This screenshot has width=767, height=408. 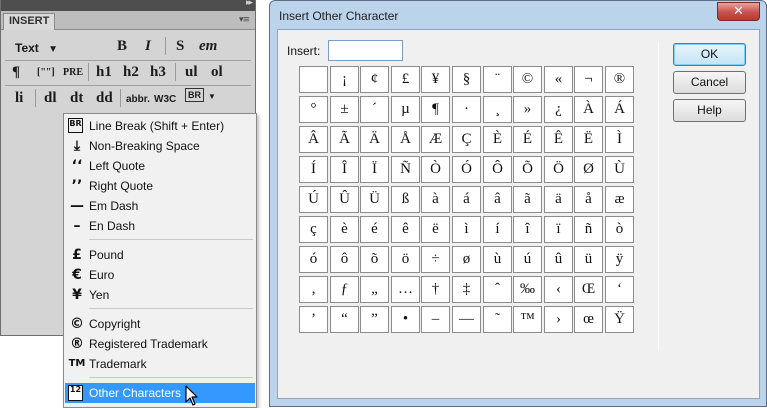 I want to click on character-cell: ä, so click(x=558, y=199).